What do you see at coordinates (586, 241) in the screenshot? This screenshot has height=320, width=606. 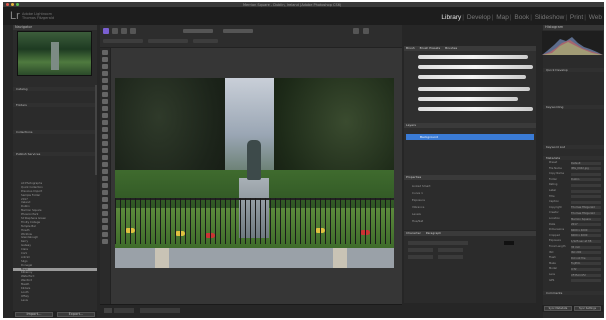 I see `metadata-value: 1/125 sec at f/8` at bounding box center [586, 241].